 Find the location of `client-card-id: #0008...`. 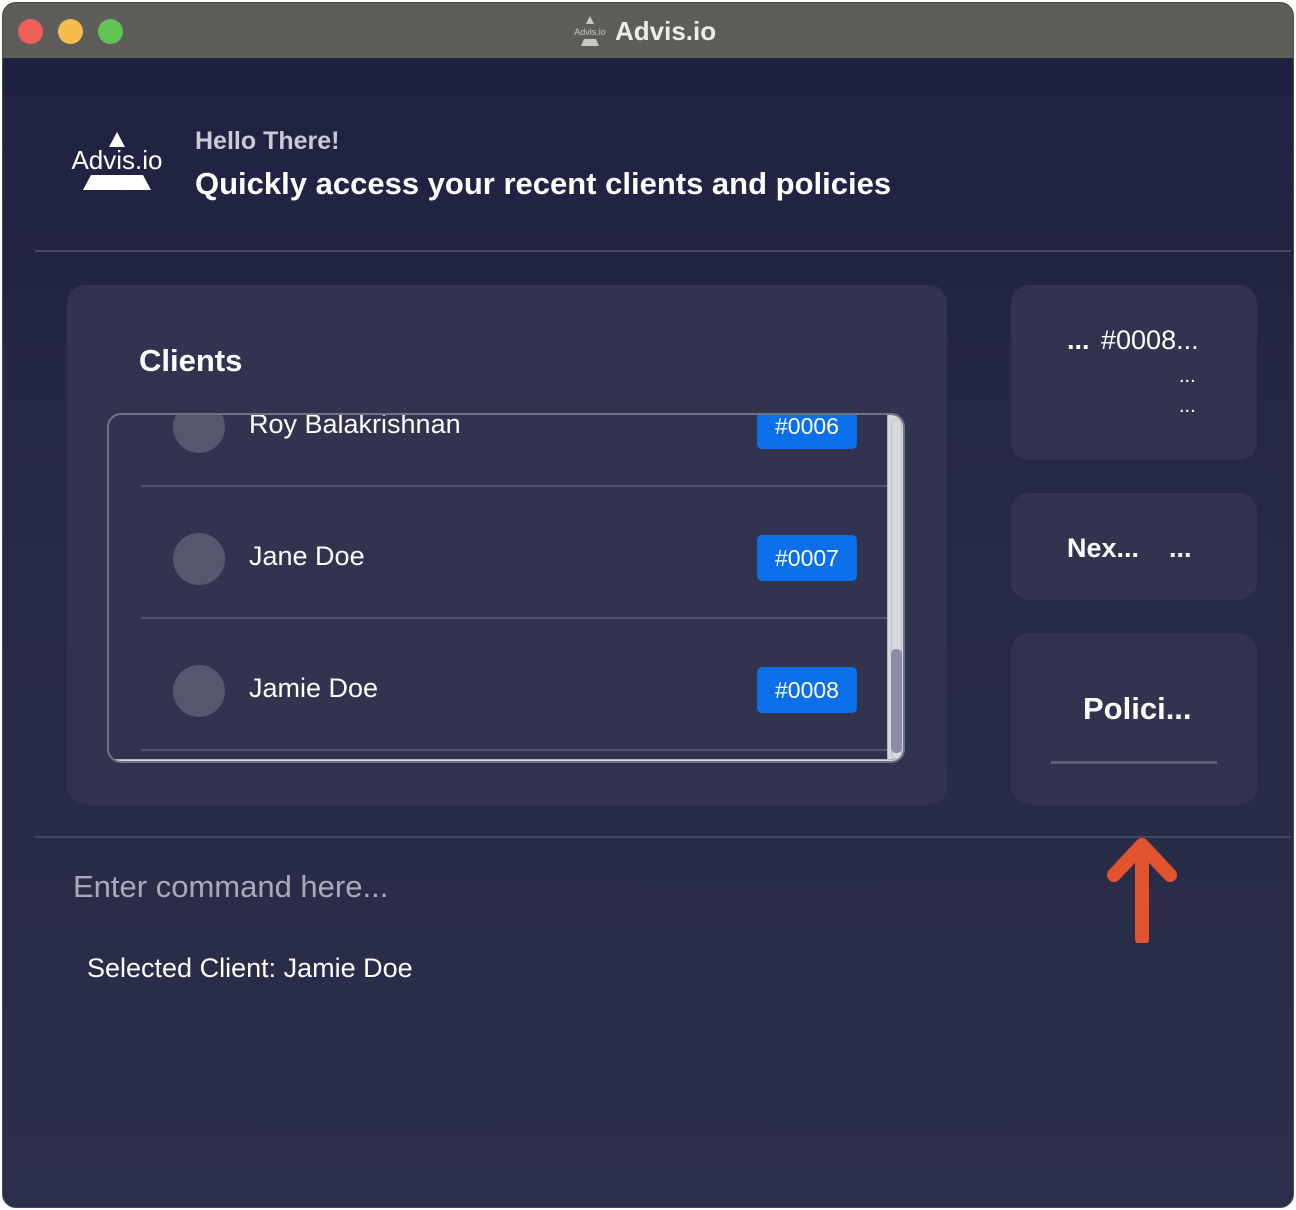

client-card-id: #0008... is located at coordinates (1150, 340).